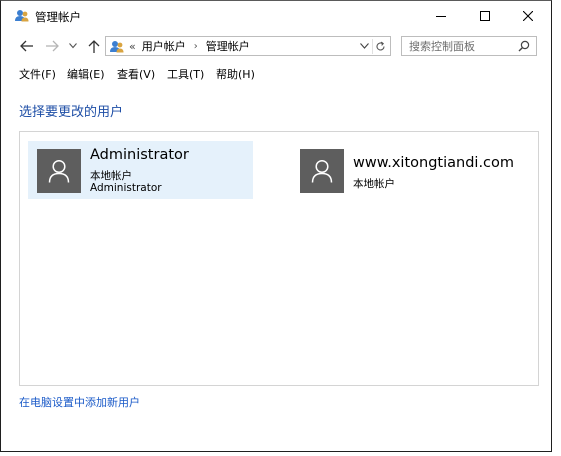 Image resolution: width=561 pixels, height=456 pixels. What do you see at coordinates (434, 163) in the screenshot?
I see `user-name: www.xitongtiandi.com` at bounding box center [434, 163].